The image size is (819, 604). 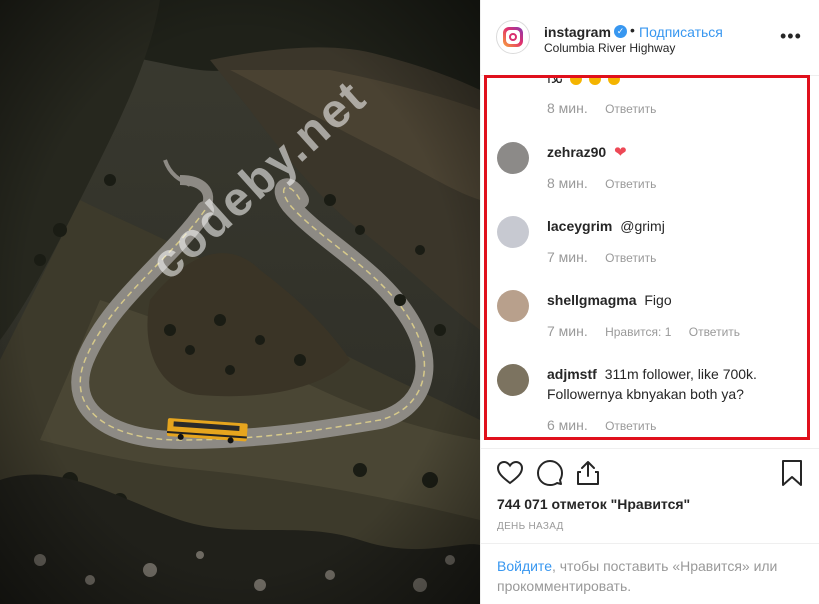 What do you see at coordinates (650, 448) in the screenshot?
I see `actions-divider` at bounding box center [650, 448].